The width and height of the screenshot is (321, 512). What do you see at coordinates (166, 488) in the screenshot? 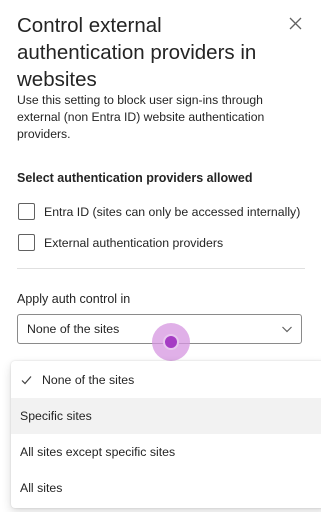
I see `option-all-sites: All sites` at bounding box center [166, 488].